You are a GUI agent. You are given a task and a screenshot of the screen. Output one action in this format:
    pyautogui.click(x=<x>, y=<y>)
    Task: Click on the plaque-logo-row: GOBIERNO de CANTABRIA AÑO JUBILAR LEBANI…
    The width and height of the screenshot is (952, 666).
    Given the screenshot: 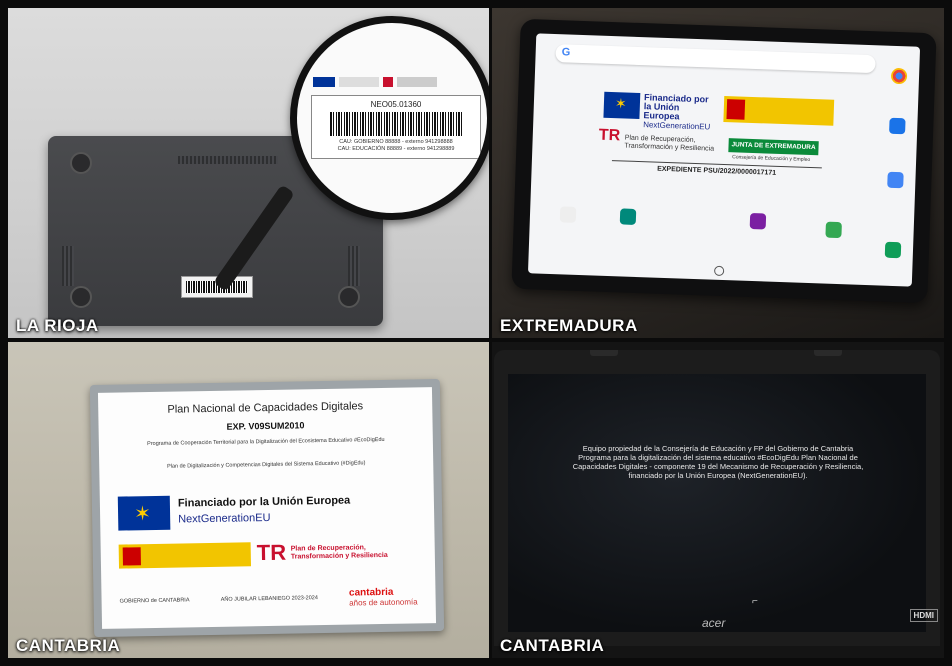 What is the action you would take?
    pyautogui.click(x=268, y=598)
    